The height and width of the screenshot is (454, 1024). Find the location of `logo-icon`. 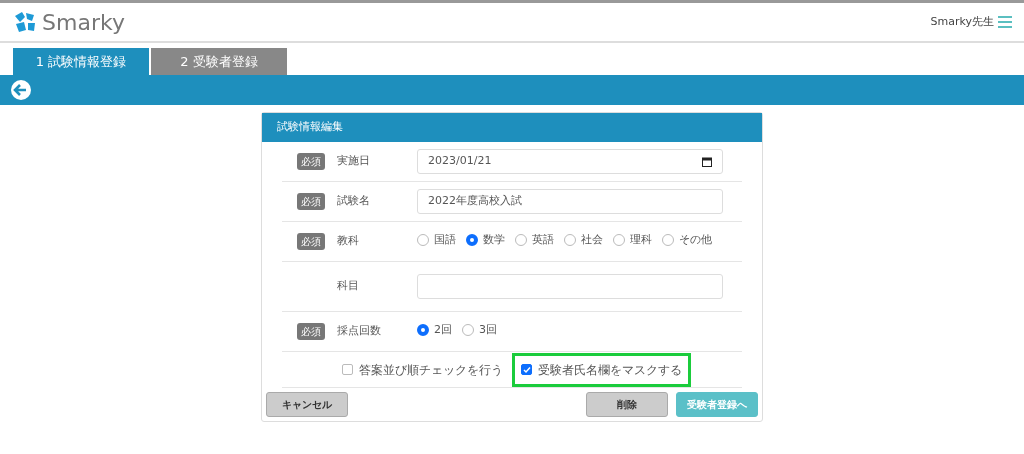

logo-icon is located at coordinates (25, 22).